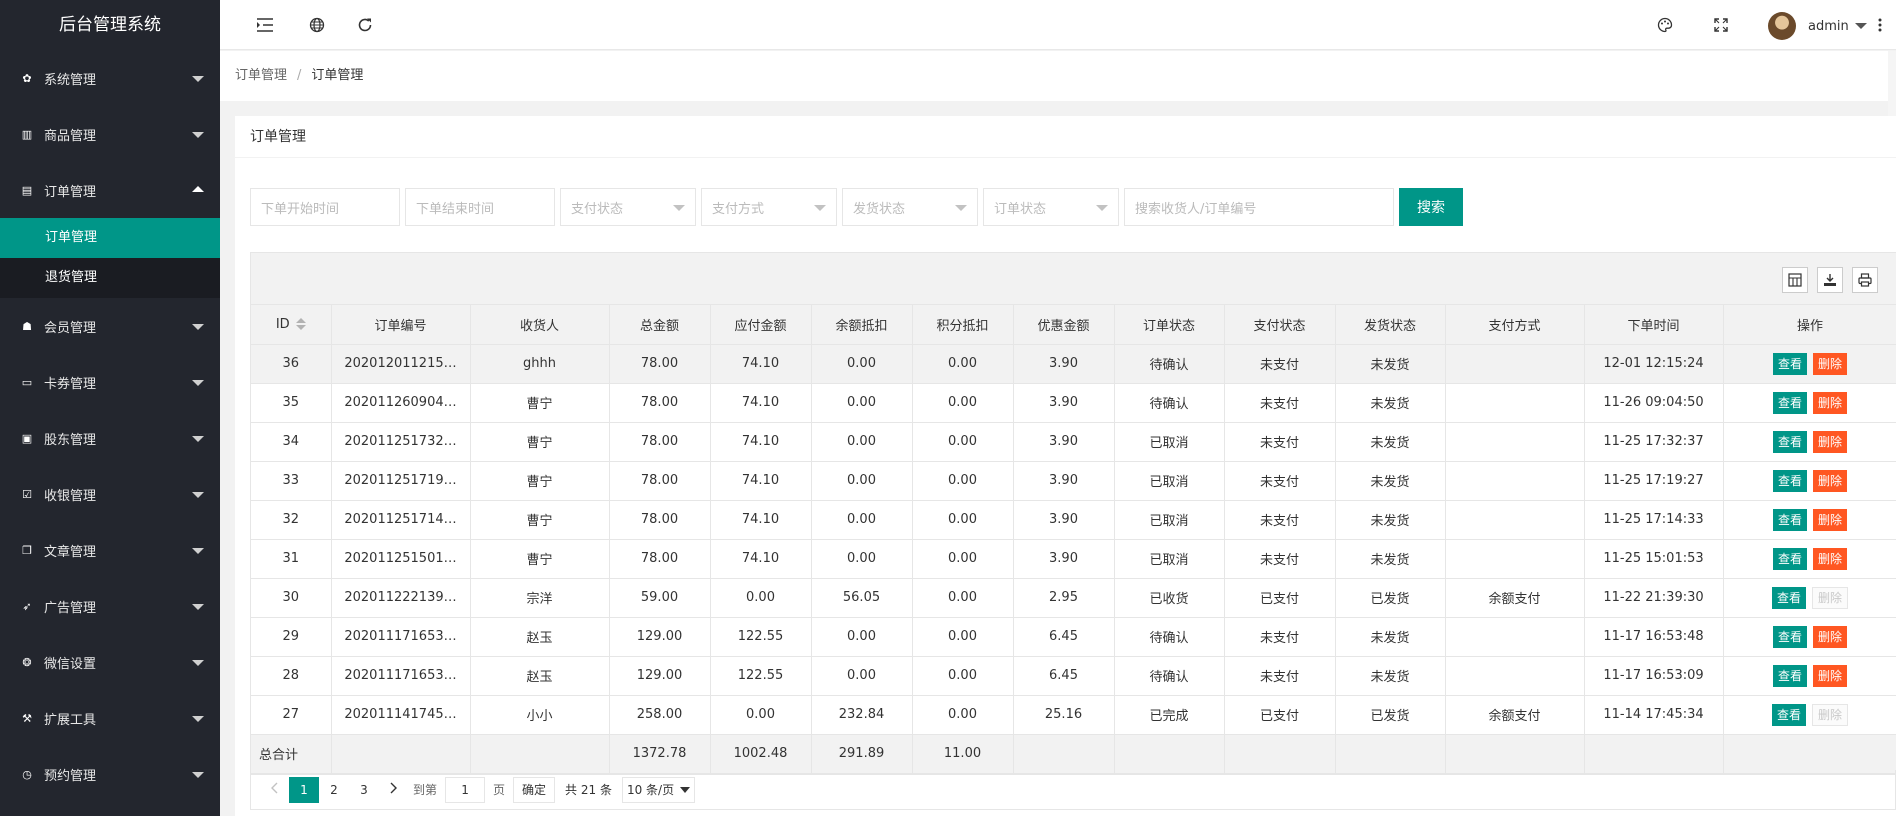 This screenshot has height=816, width=1896. Describe the element at coordinates (1515, 598) in the screenshot. I see `table-cell: 余额支付` at that location.